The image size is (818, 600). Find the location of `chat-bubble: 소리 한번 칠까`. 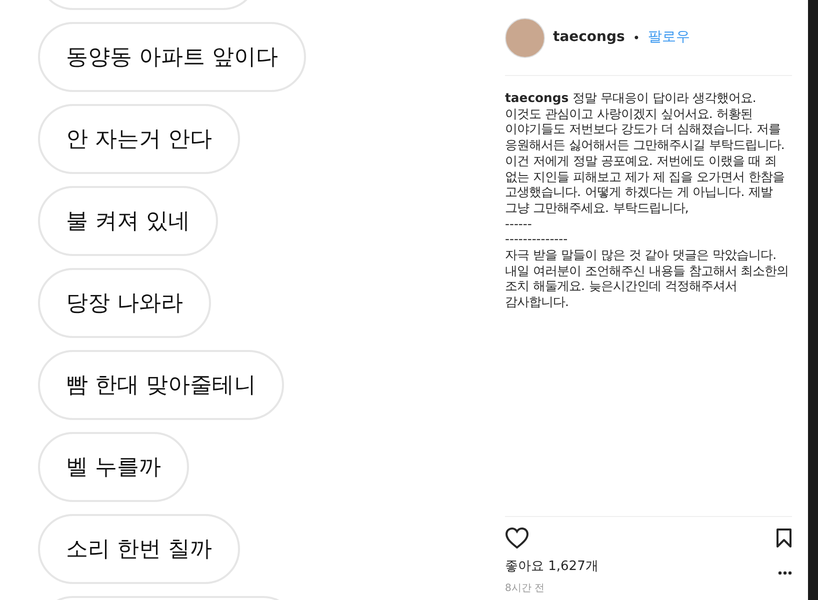

chat-bubble: 소리 한번 칠까 is located at coordinates (139, 549).